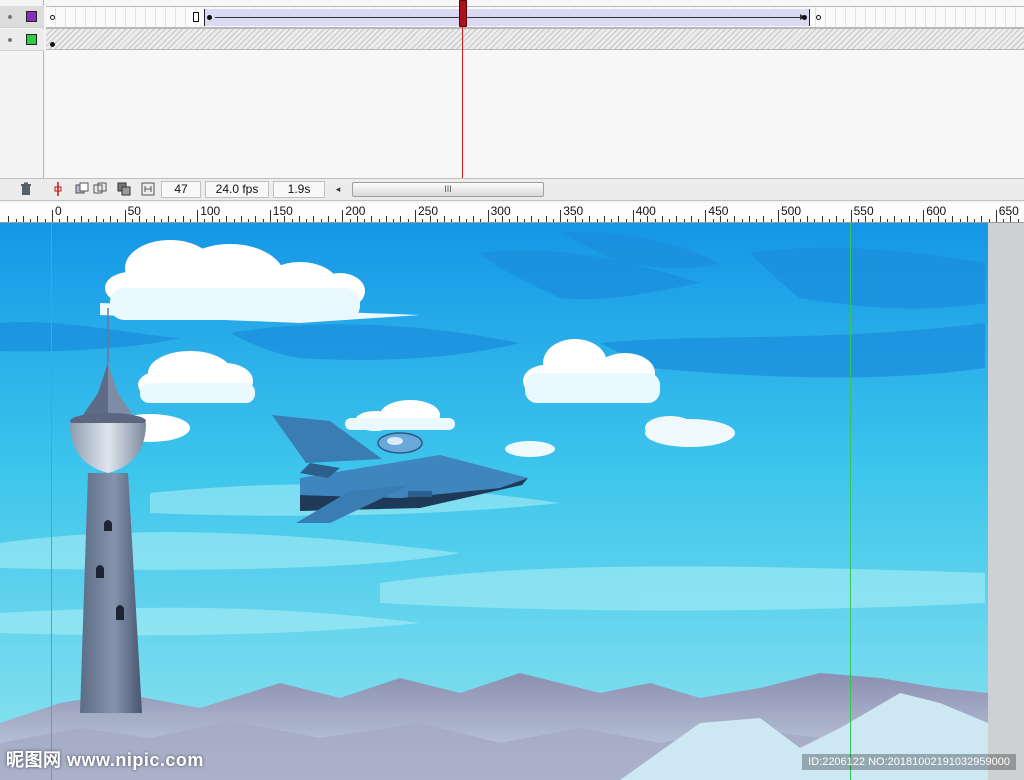 This screenshot has width=1024, height=780. I want to click on center-frame-icon, so click(58, 189).